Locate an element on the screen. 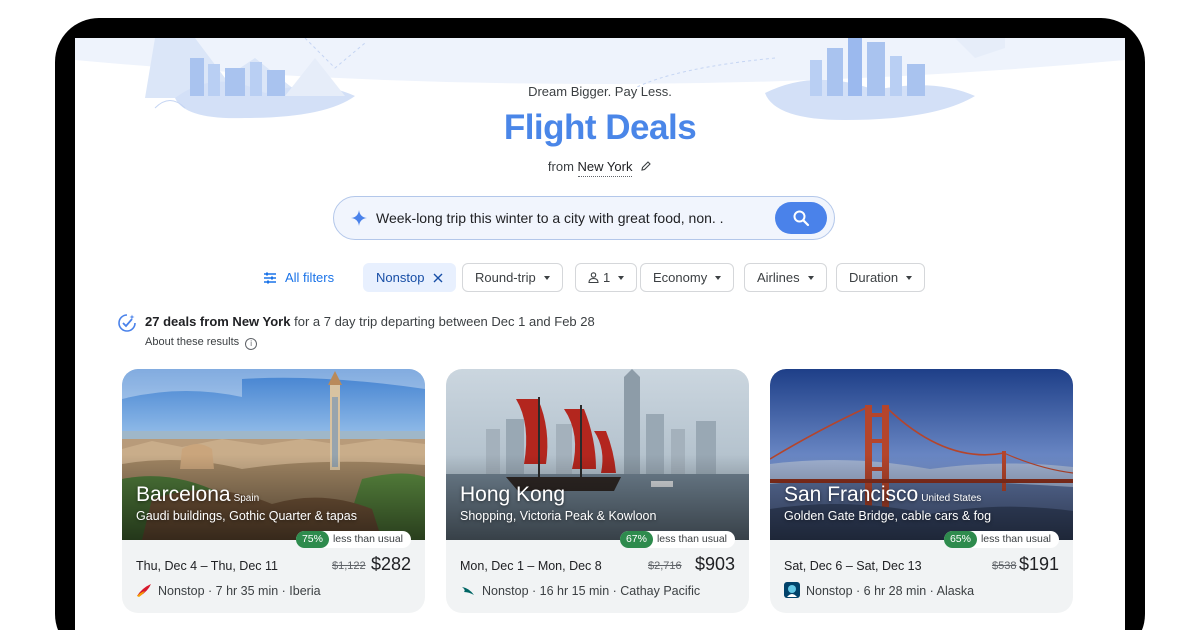  info-icon: i is located at coordinates (251, 344).